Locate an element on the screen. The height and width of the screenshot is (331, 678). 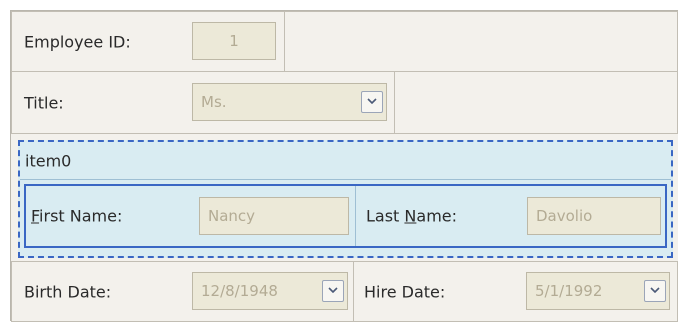
hire-date-editor: 5/1/1992 is located at coordinates (598, 291).